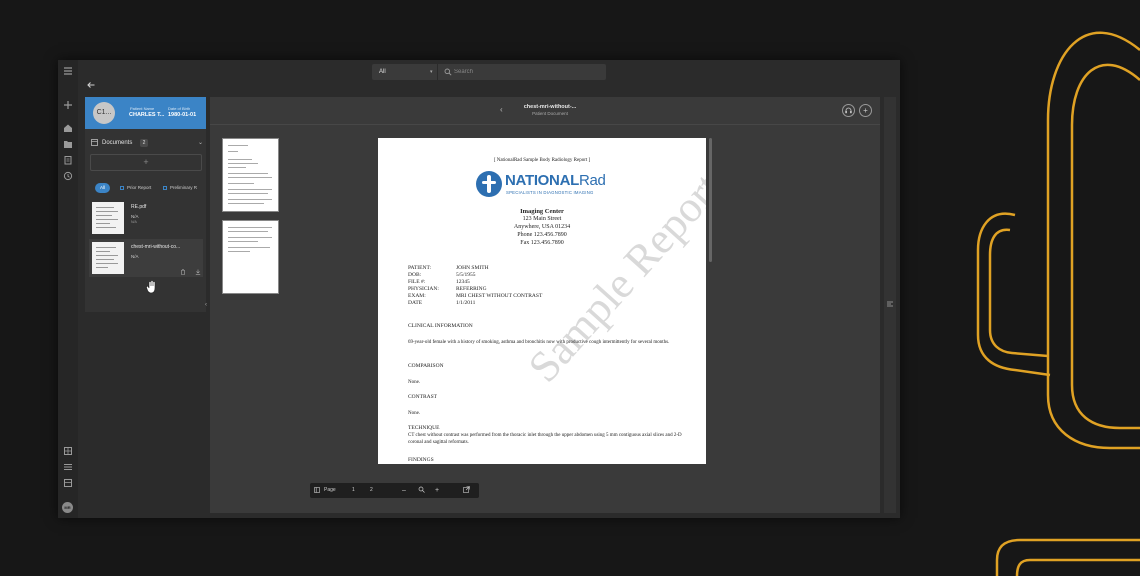 The width and height of the screenshot is (1140, 576). I want to click on user-avatar: MR, so click(67, 507).